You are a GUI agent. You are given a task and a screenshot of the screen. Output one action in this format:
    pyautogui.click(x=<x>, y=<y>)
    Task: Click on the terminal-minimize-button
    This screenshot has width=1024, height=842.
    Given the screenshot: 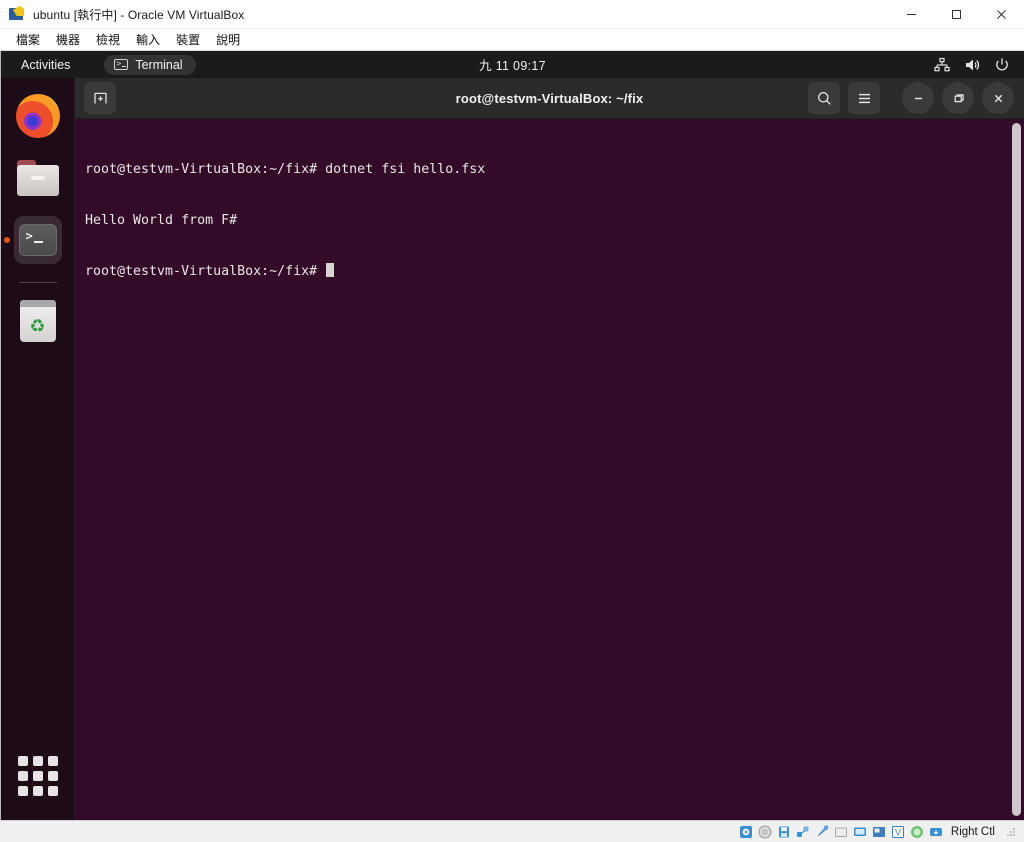 What is the action you would take?
    pyautogui.click(x=918, y=98)
    